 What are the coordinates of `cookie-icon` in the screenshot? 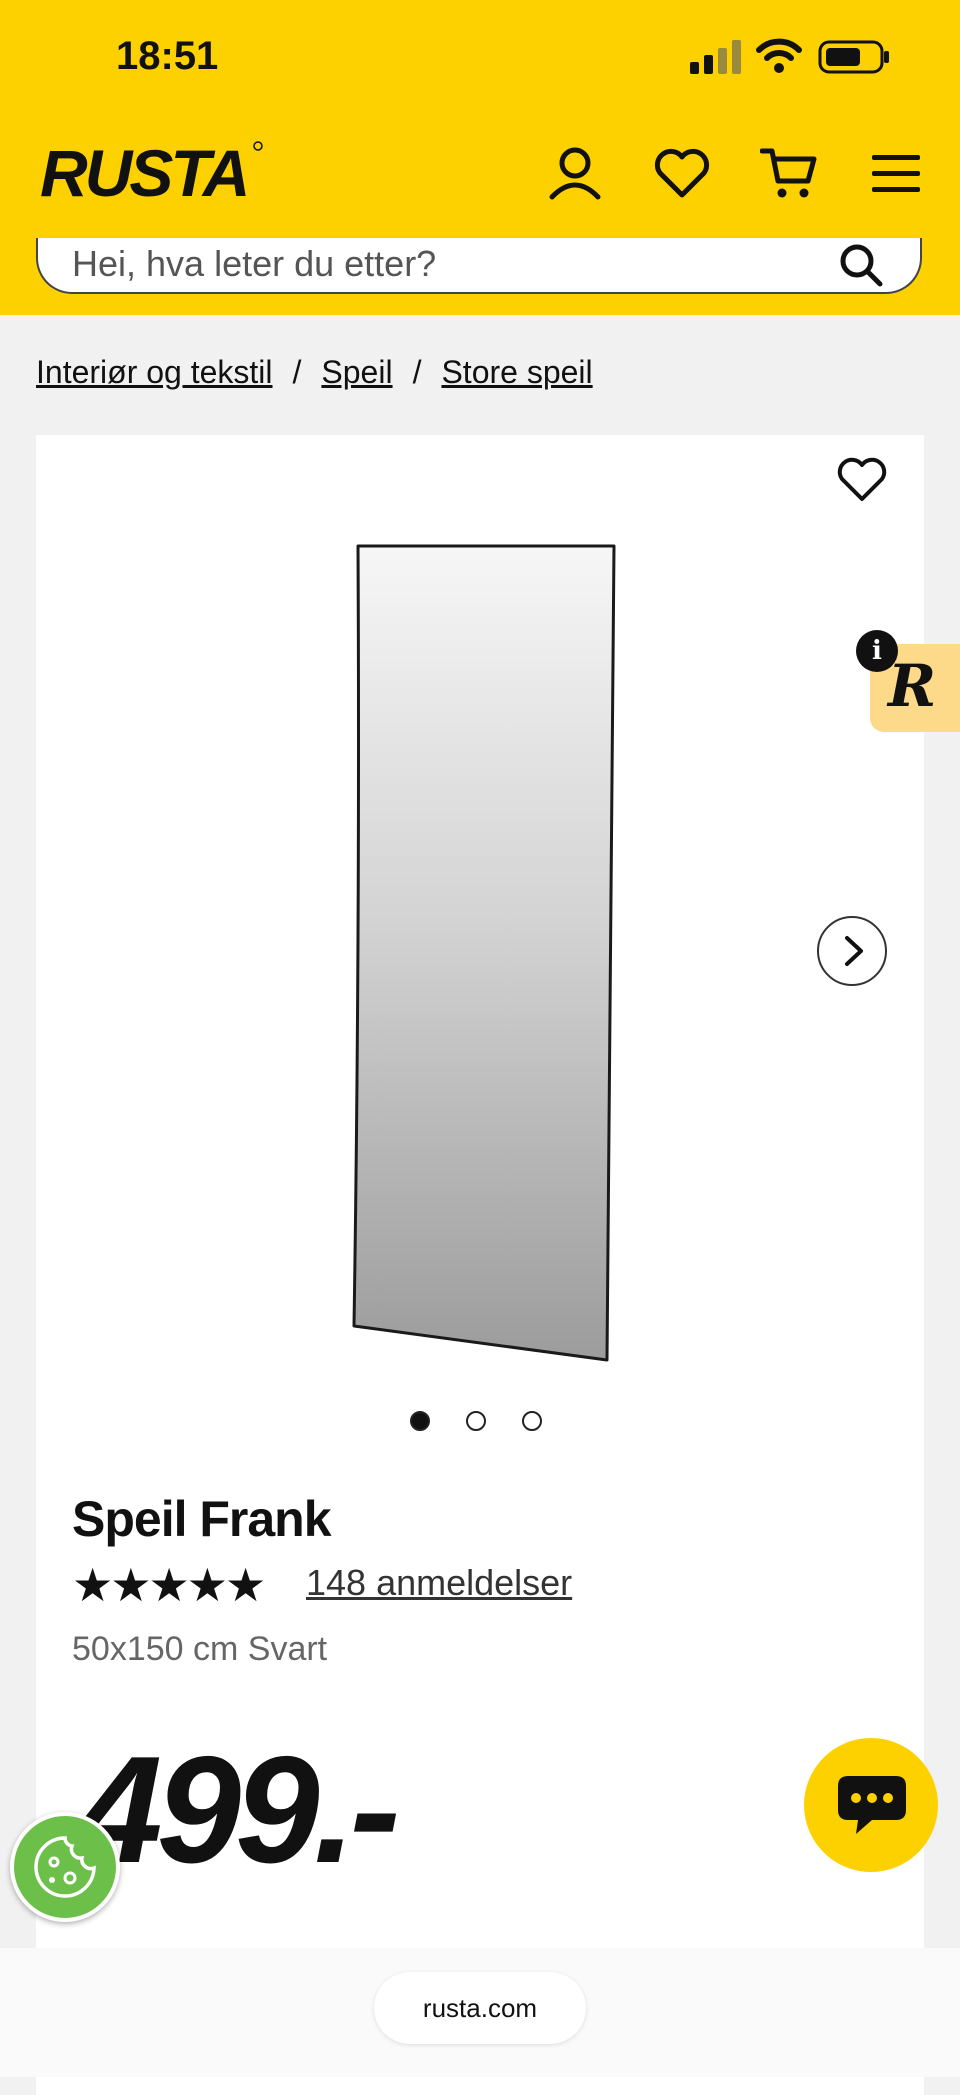 It's located at (65, 1867).